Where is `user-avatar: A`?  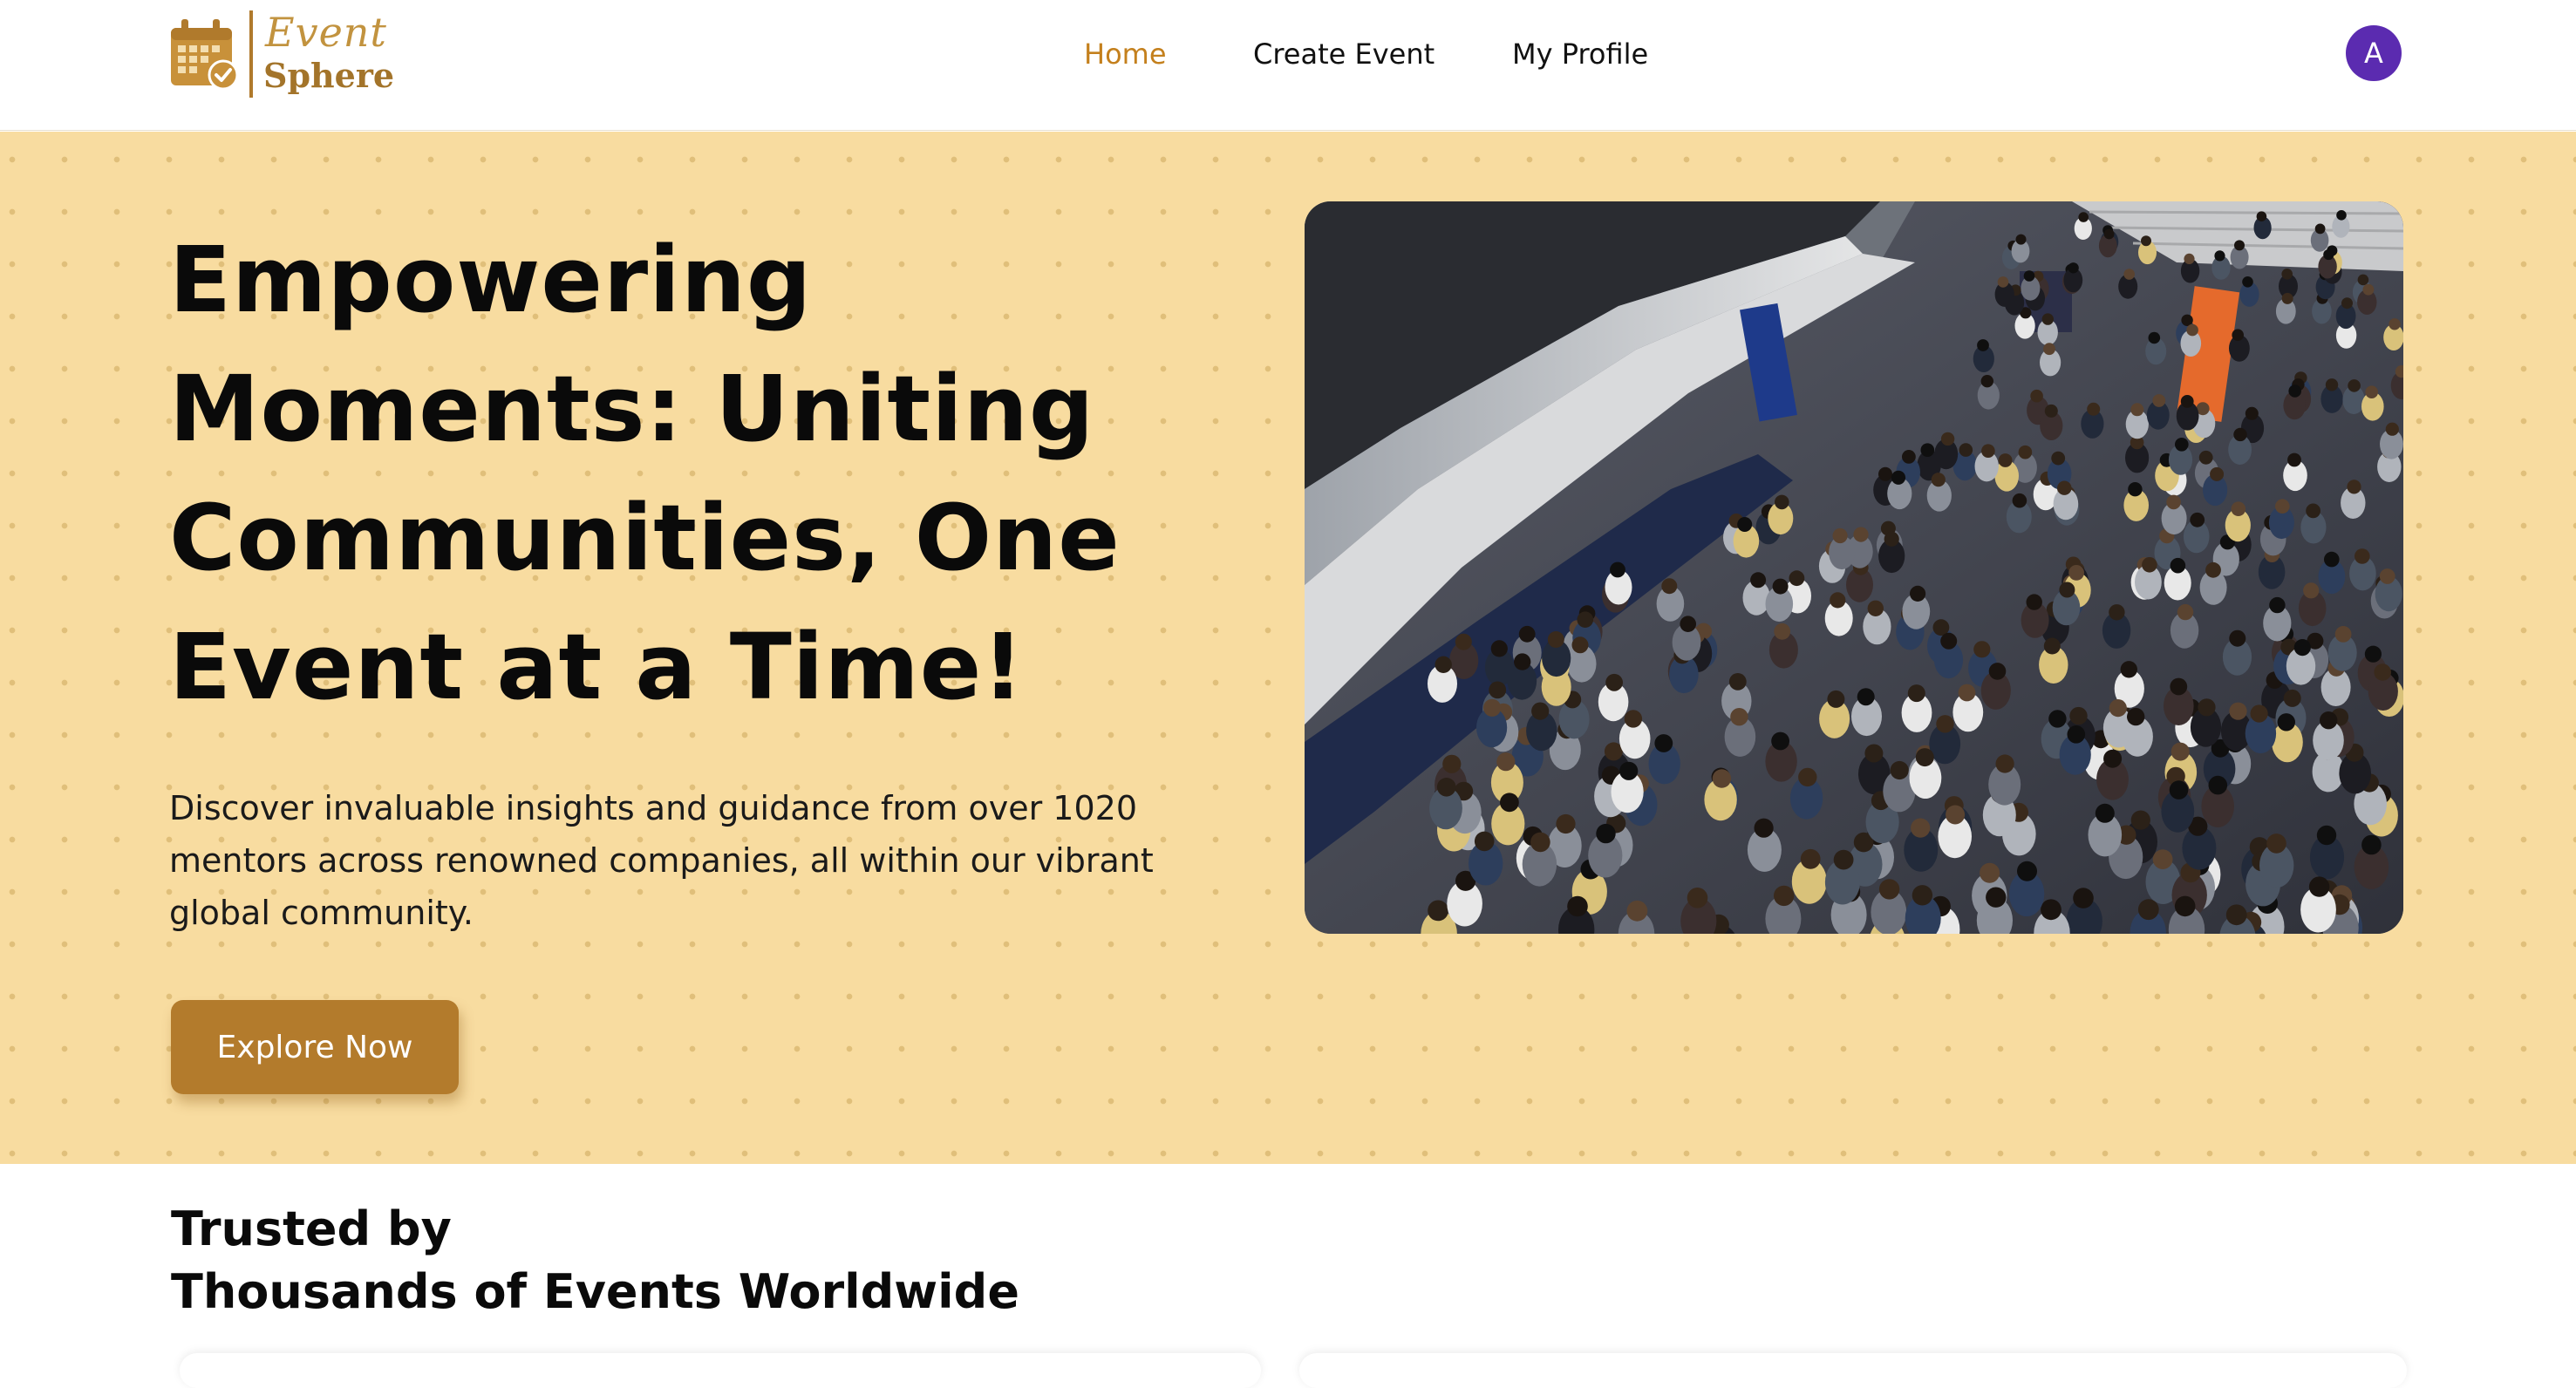 user-avatar: A is located at coordinates (2374, 53).